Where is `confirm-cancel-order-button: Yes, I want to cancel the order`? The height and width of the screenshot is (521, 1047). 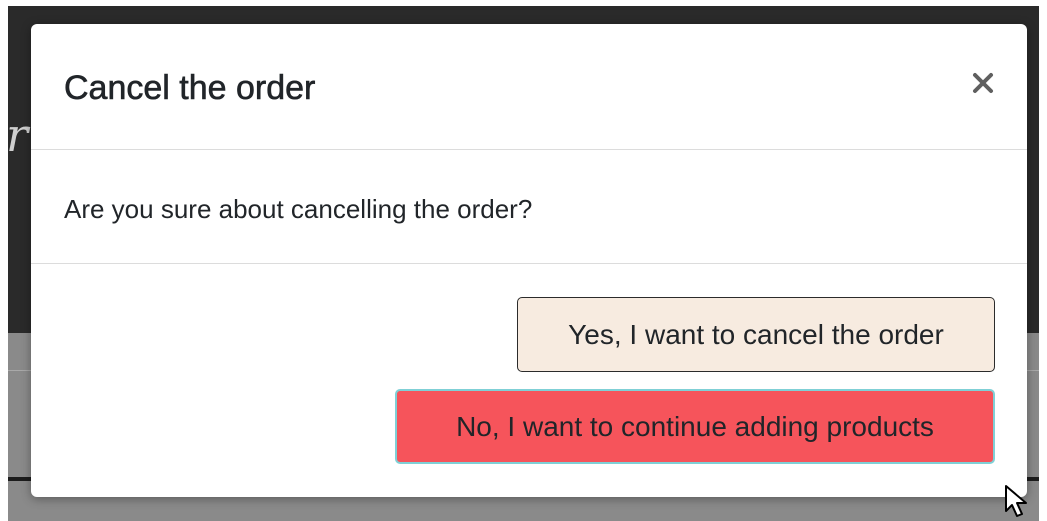
confirm-cancel-order-button: Yes, I want to cancel the order is located at coordinates (756, 334).